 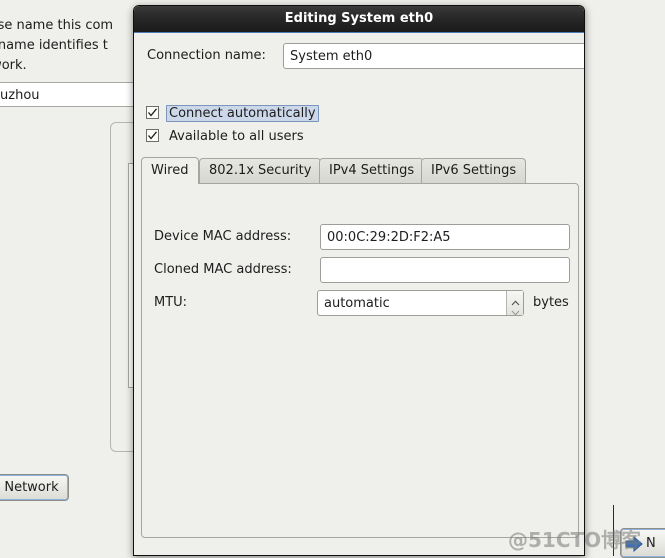 I want to click on blue-right-arrow-icon, so click(x=634, y=544).